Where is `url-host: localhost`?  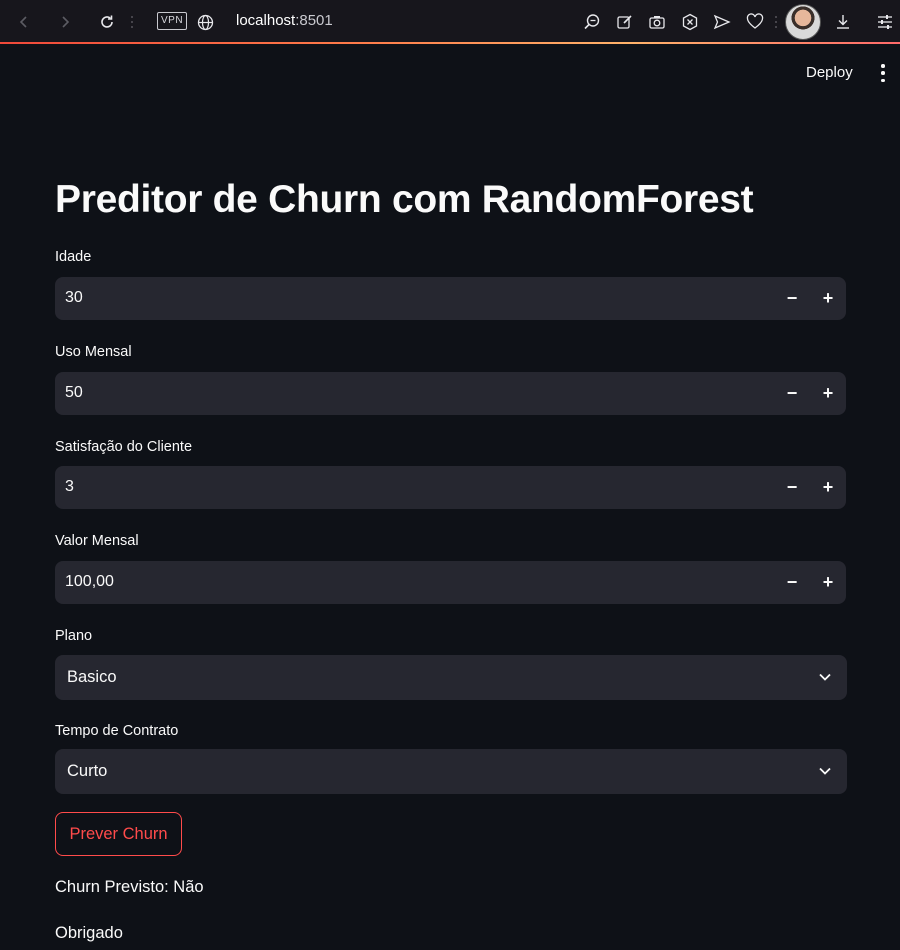
url-host: localhost is located at coordinates (266, 20).